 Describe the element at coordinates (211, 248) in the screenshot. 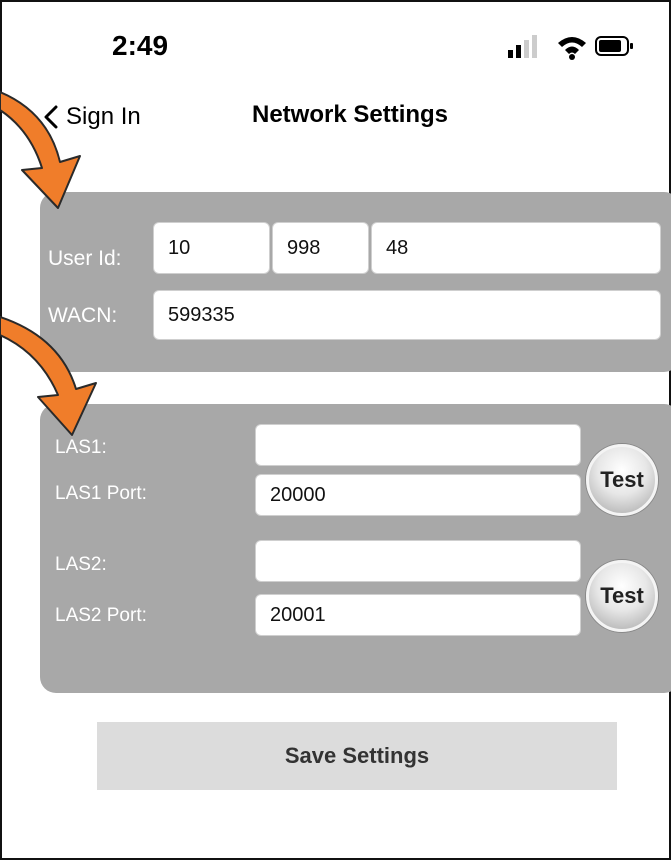

I see `user-id-field-1: 10` at that location.